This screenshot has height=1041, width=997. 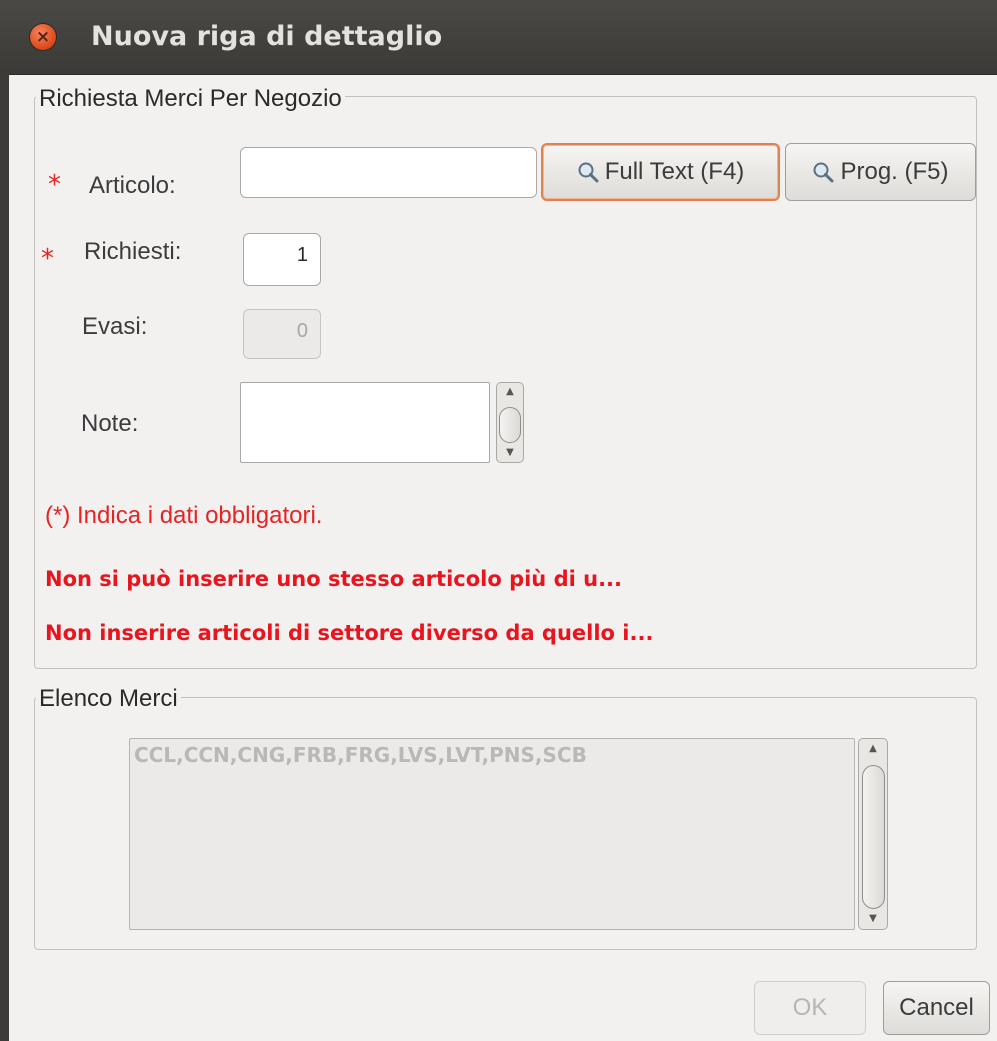 What do you see at coordinates (388, 172) in the screenshot?
I see `articolo-input` at bounding box center [388, 172].